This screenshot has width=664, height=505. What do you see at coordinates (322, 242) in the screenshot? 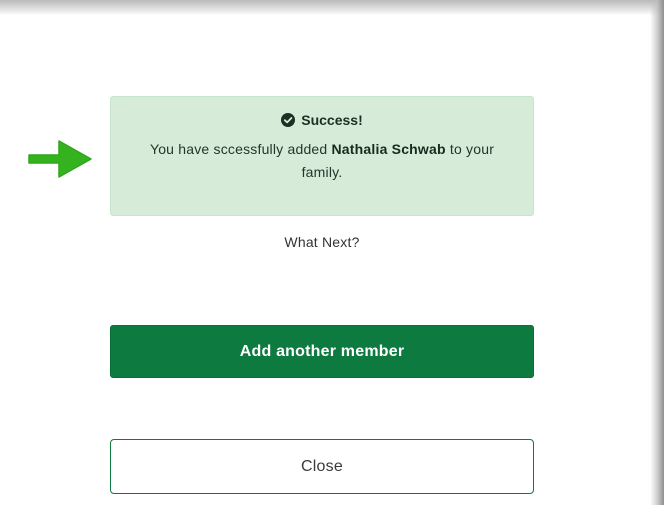
I see `what-next-heading: What Next?` at bounding box center [322, 242].